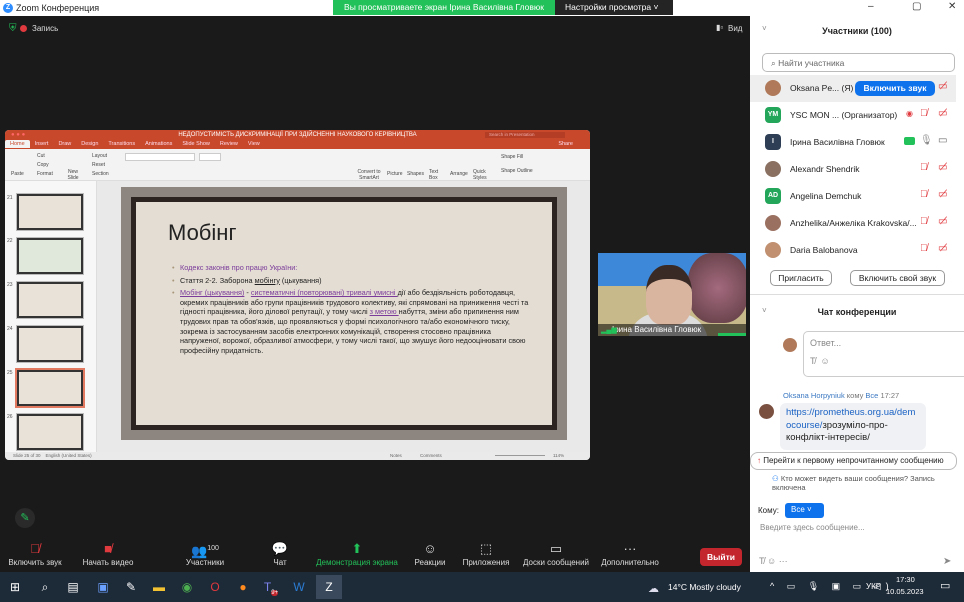 This screenshot has width=964, height=602. Describe the element at coordinates (887, 361) in the screenshot. I see `format-emoji-icons: T̸ ☺➤` at that location.